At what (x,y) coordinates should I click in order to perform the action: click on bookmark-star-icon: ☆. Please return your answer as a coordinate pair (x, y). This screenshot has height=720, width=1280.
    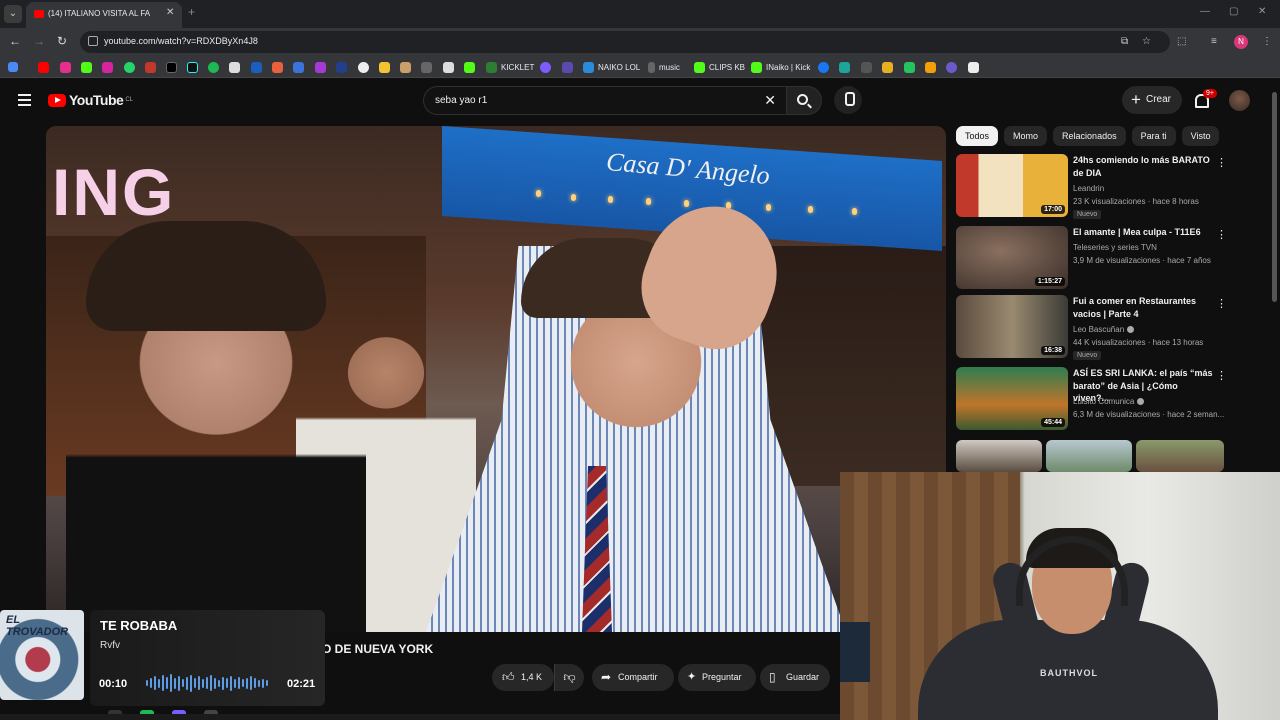
    Looking at the image, I should click on (1146, 41).